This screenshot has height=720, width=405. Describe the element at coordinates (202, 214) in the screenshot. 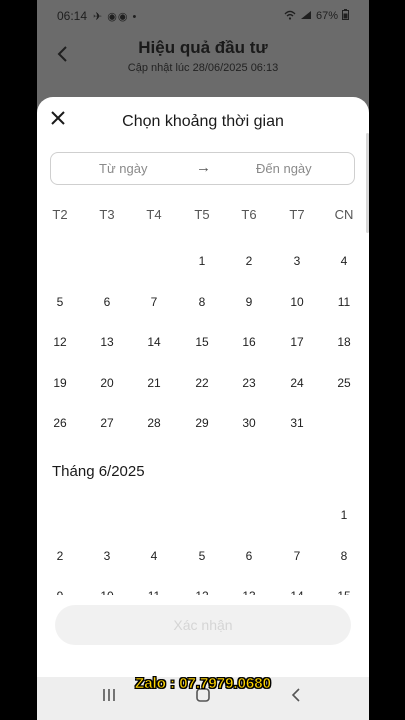

I see `weekday-label: T5` at that location.